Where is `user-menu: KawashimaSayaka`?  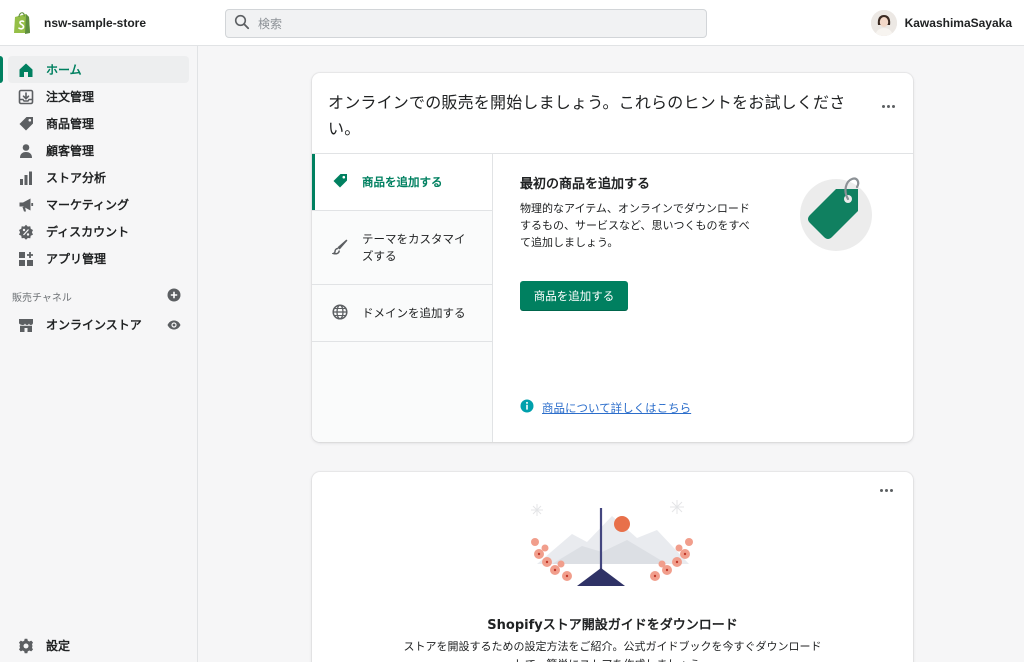 user-menu: KawashimaSayaka is located at coordinates (941, 23).